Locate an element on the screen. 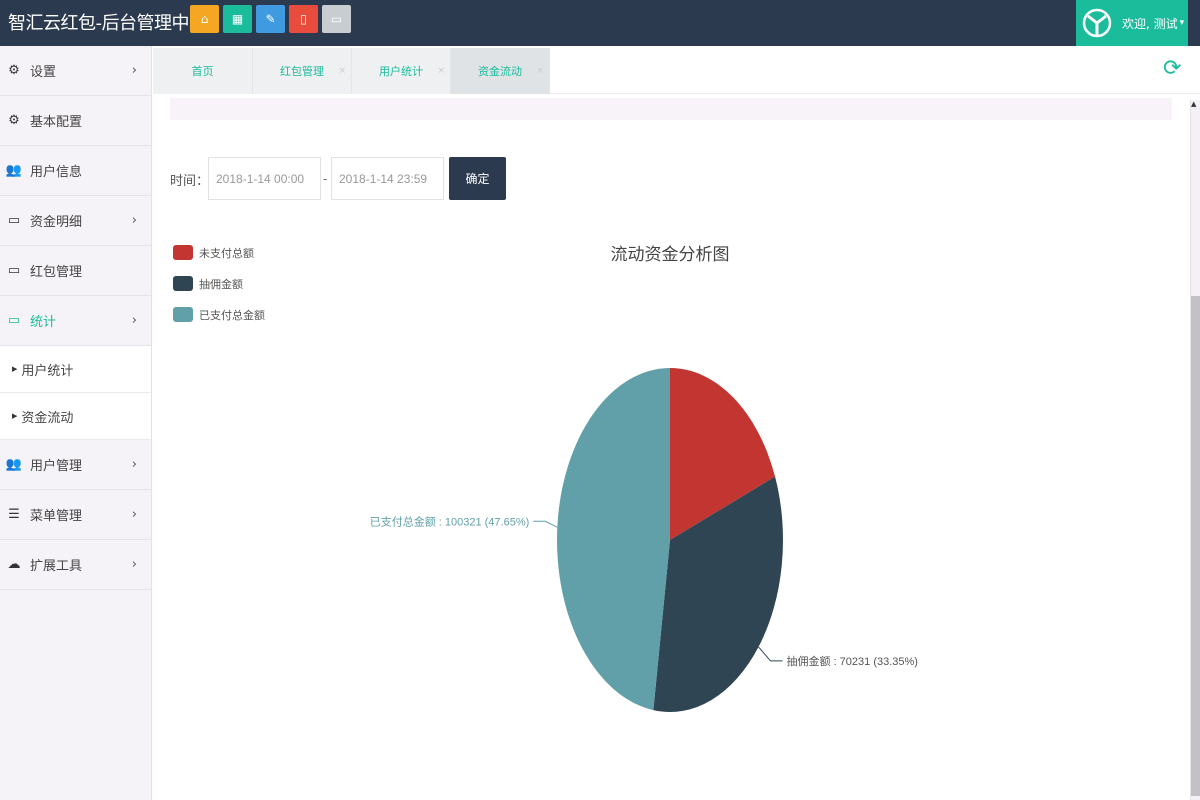 The height and width of the screenshot is (800, 1200). quick-mobile-button: ▯ is located at coordinates (303, 19).